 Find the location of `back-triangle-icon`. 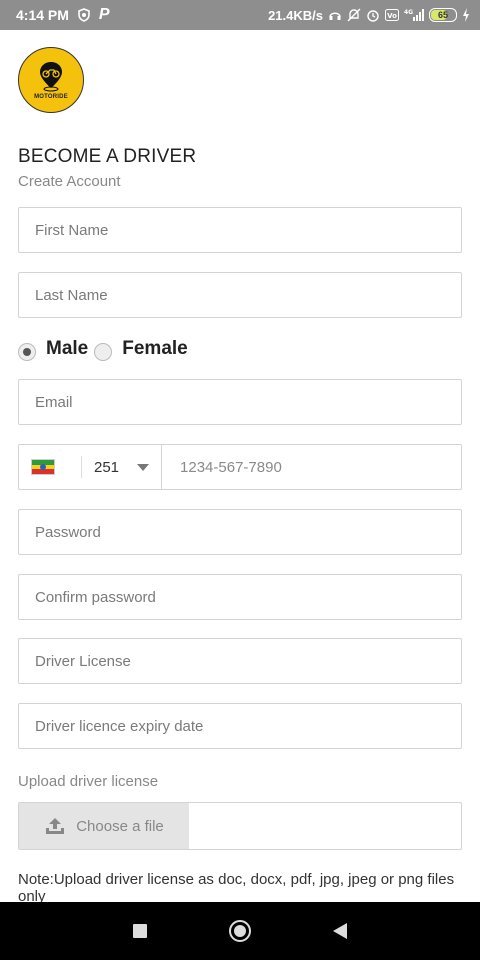

back-triangle-icon is located at coordinates (340, 931).